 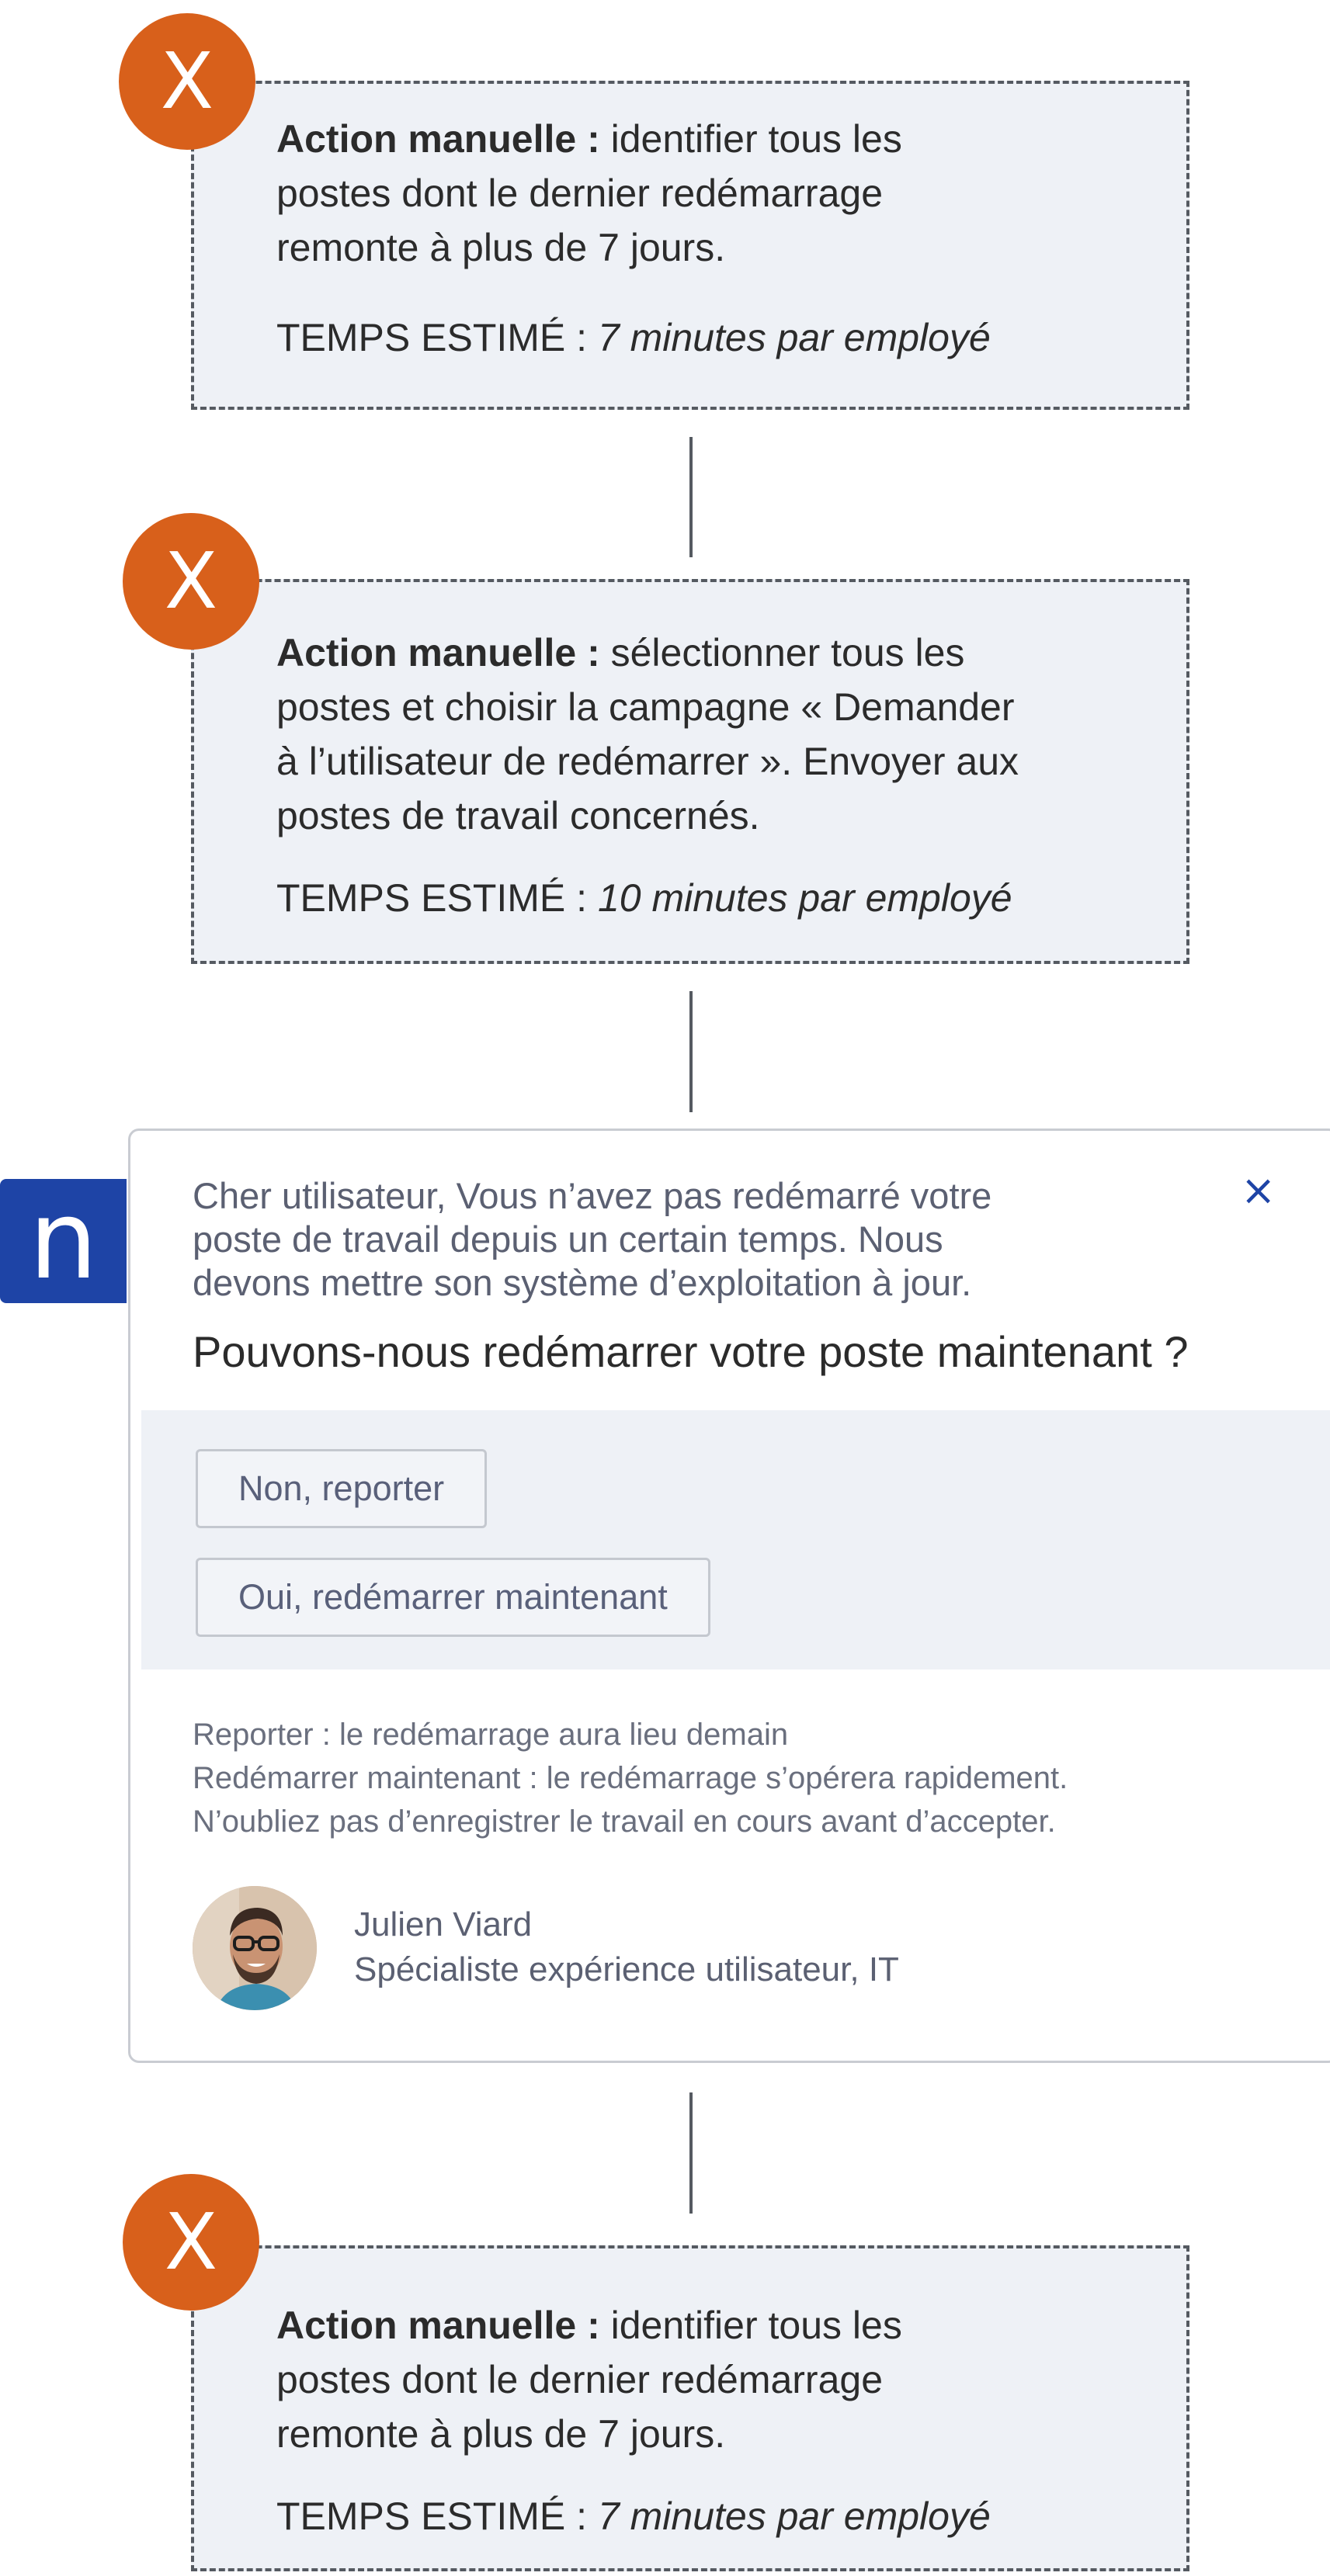 I want to click on notification-actions: Non, reporter Oui, redémarrer maintenant, so click(x=735, y=1539).